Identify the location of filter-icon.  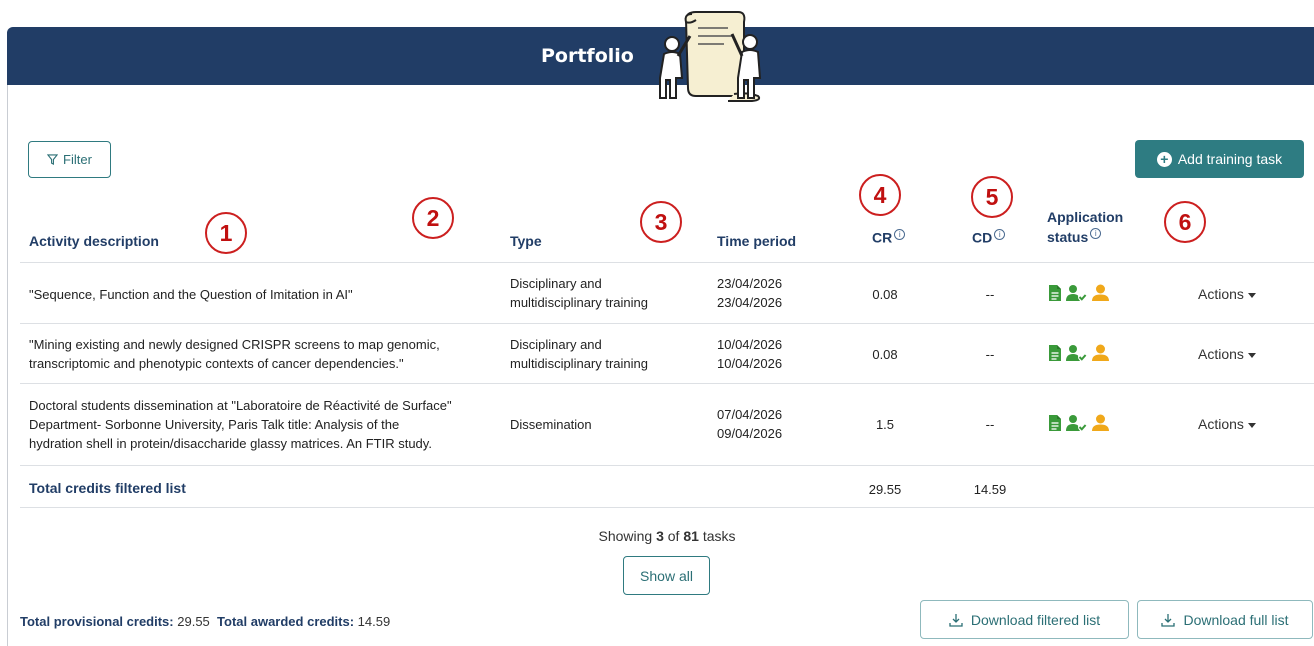
(53, 159).